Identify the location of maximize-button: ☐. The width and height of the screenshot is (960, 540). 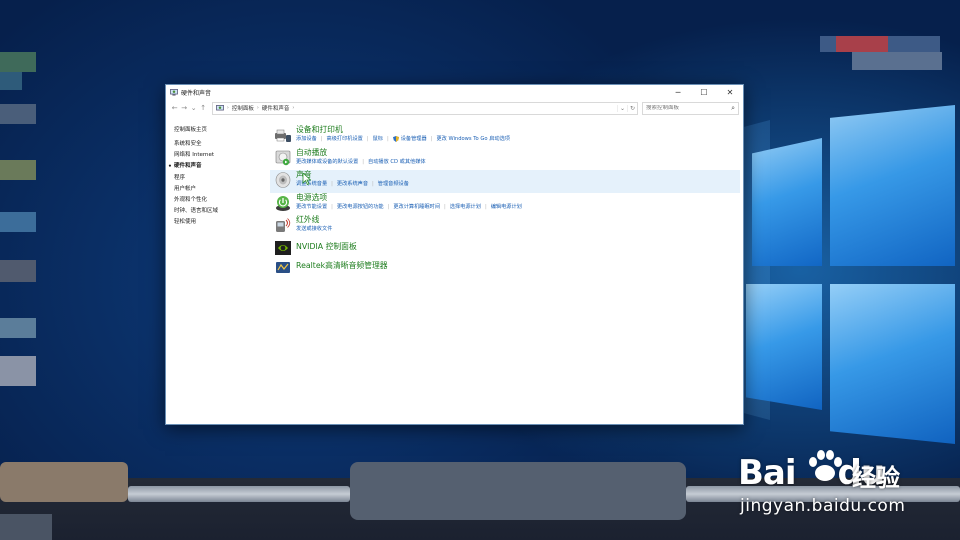
(704, 92).